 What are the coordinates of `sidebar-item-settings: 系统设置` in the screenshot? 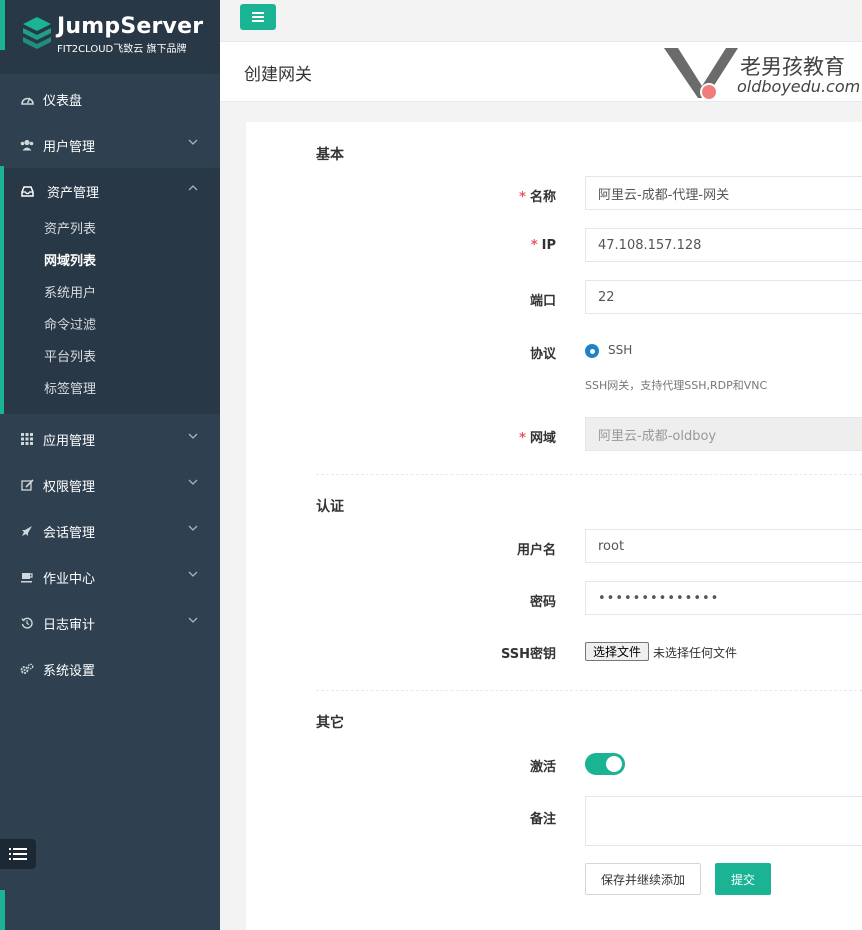 It's located at (110, 669).